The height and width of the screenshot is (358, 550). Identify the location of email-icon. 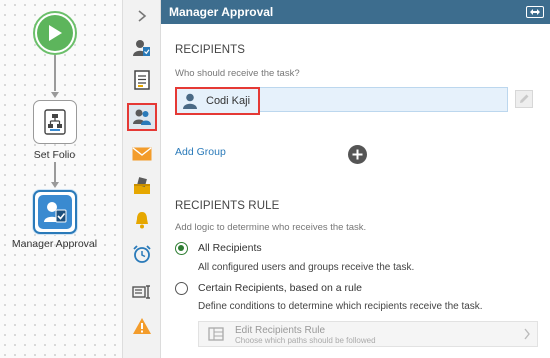
(142, 154).